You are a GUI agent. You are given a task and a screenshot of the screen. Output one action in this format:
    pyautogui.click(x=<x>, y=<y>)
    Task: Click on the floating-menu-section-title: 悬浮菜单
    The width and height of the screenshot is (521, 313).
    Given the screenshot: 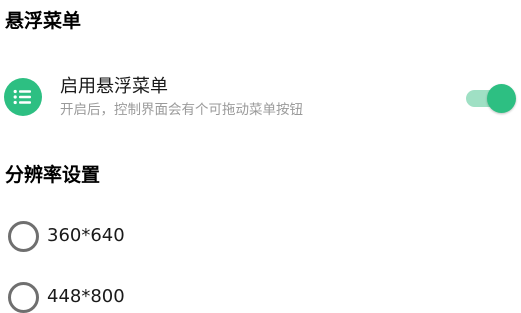 What is the action you would take?
    pyautogui.click(x=43, y=21)
    